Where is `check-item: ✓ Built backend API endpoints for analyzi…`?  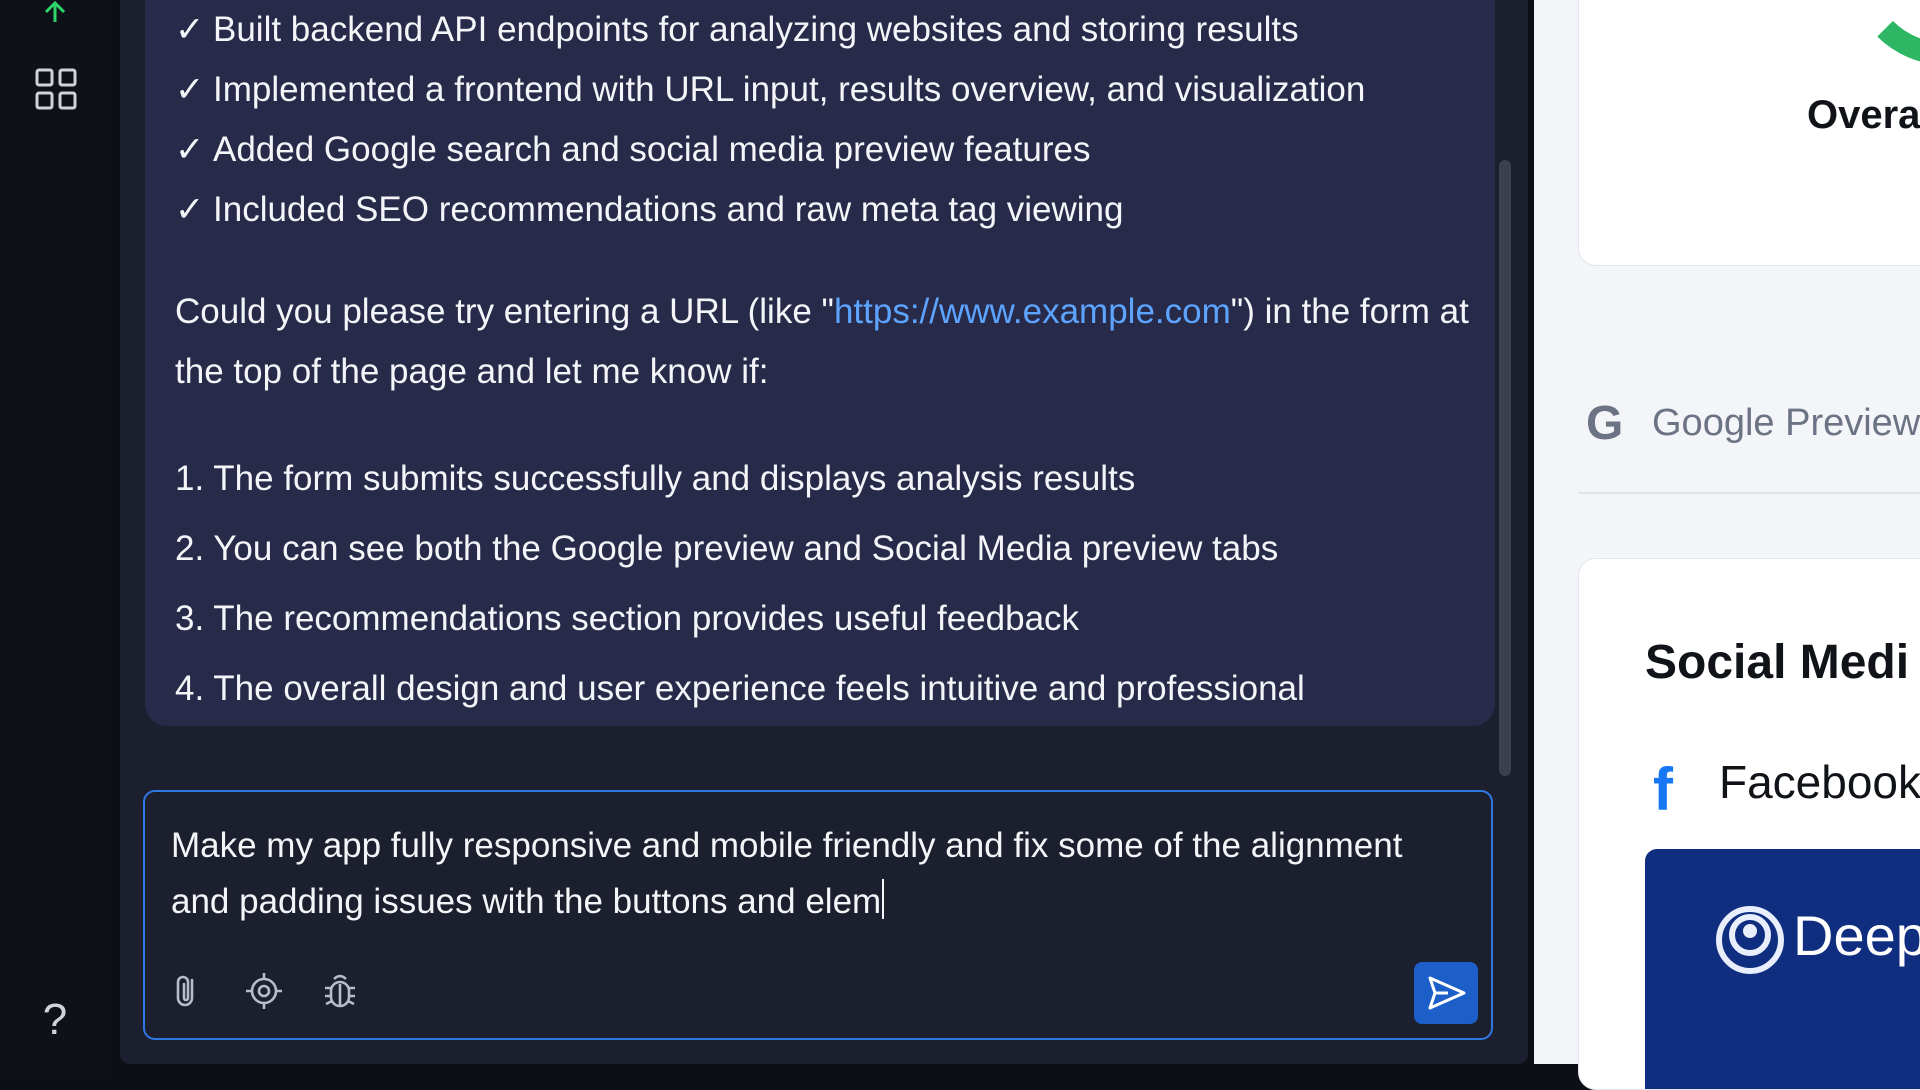 check-item: ✓ Built backend API endpoints for analyzi… is located at coordinates (825, 30).